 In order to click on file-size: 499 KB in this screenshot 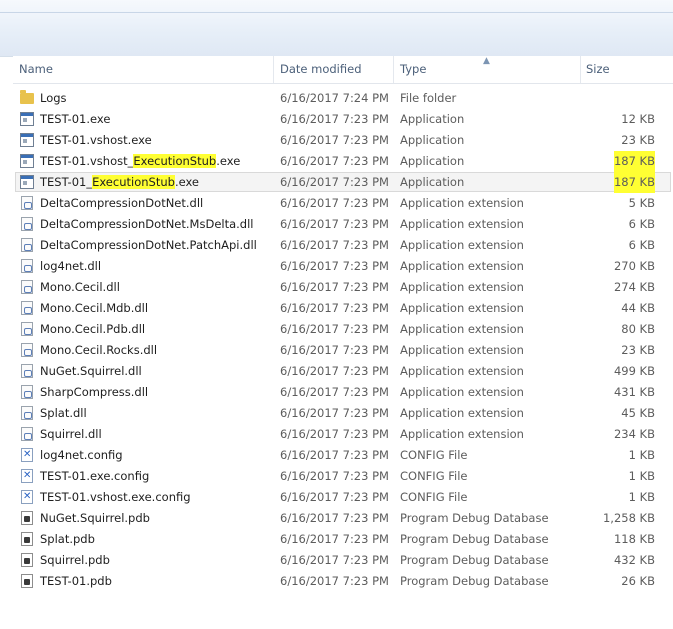, I will do `click(634, 371)`.